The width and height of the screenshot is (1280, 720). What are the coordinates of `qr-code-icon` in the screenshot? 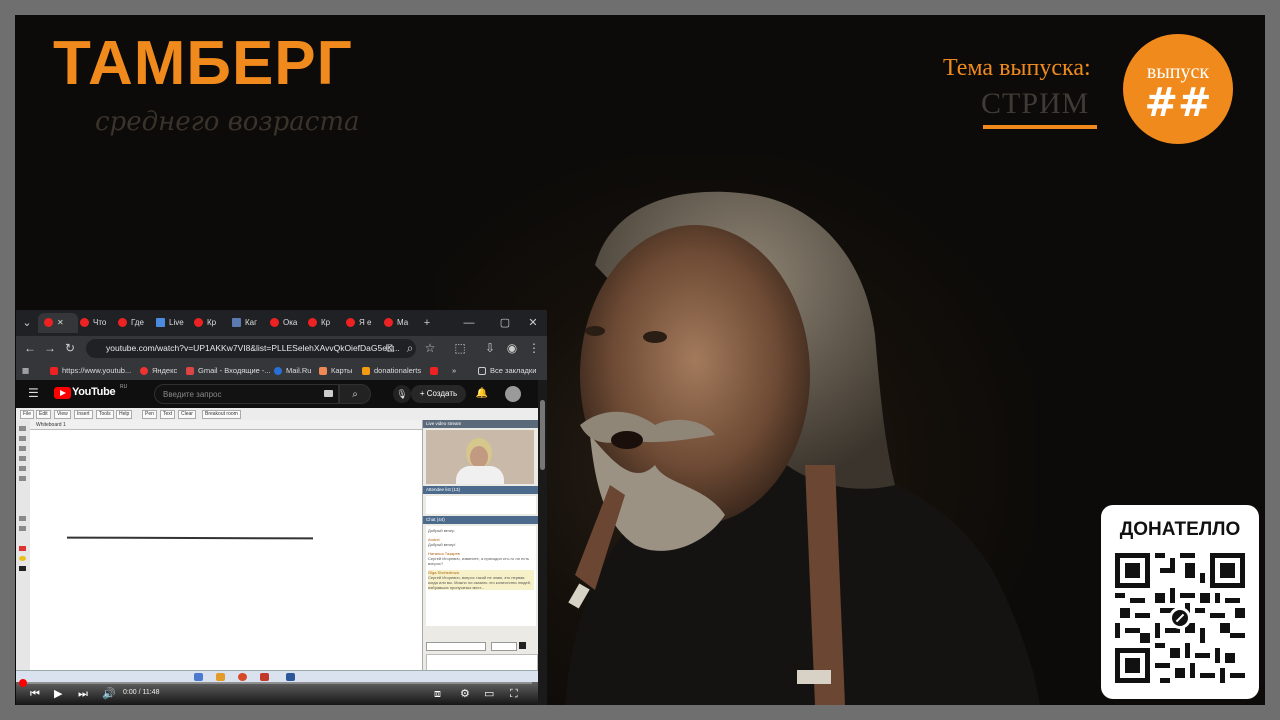 It's located at (1180, 618).